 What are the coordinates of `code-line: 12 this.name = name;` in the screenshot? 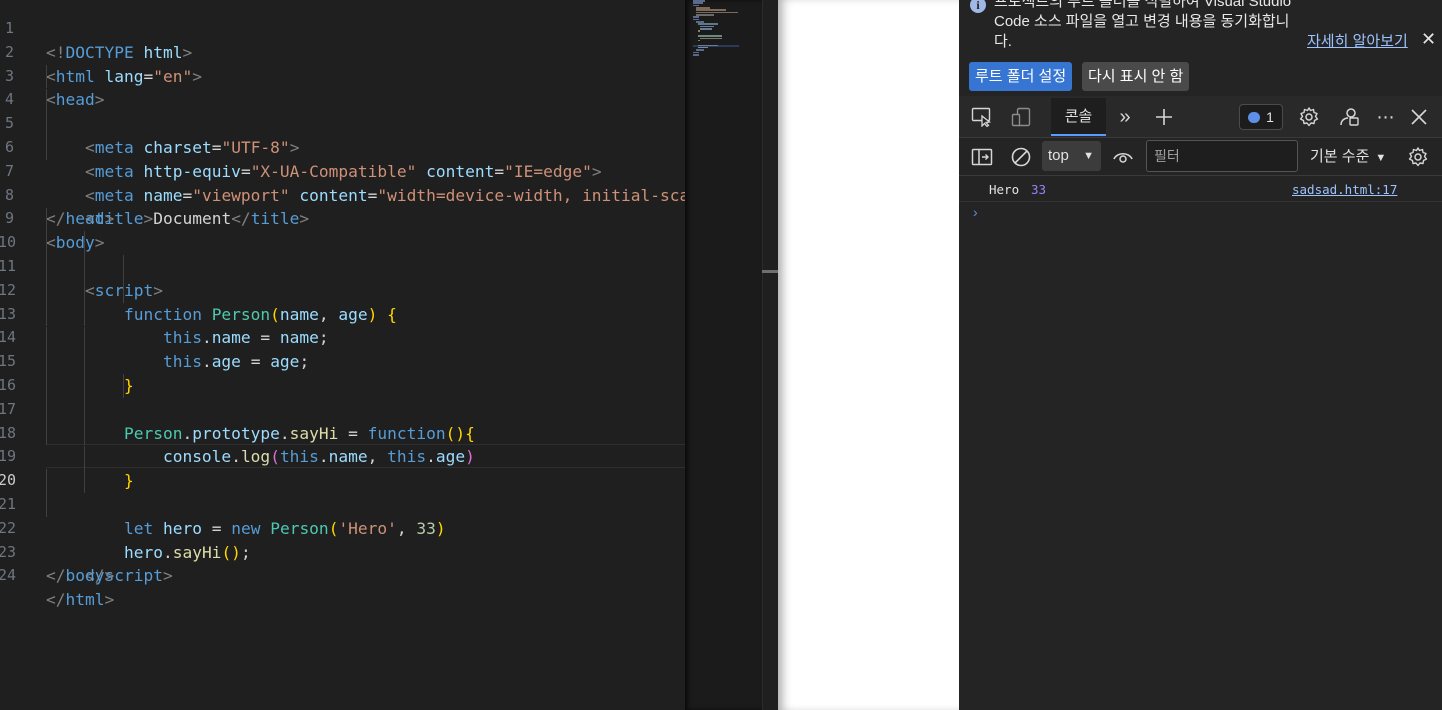 It's located at (342, 301).